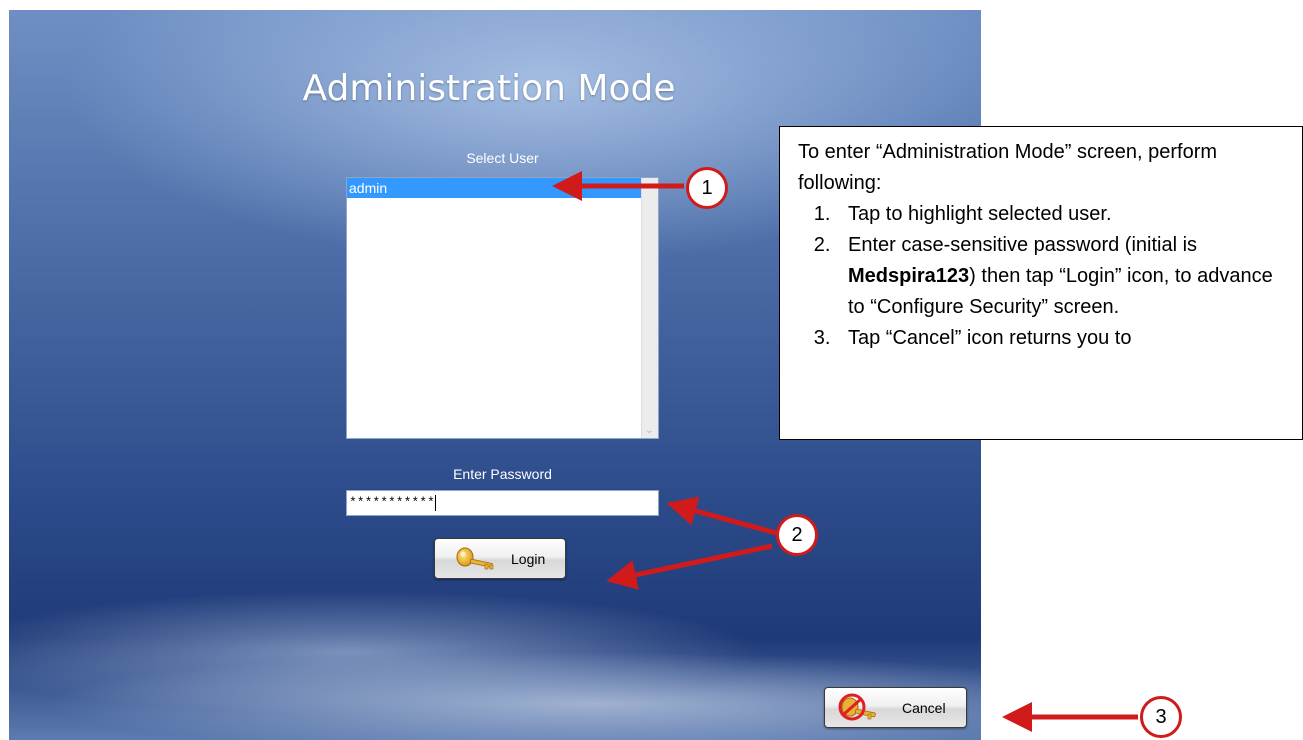  Describe the element at coordinates (502, 503) in the screenshot. I see `password-input: ***********` at that location.